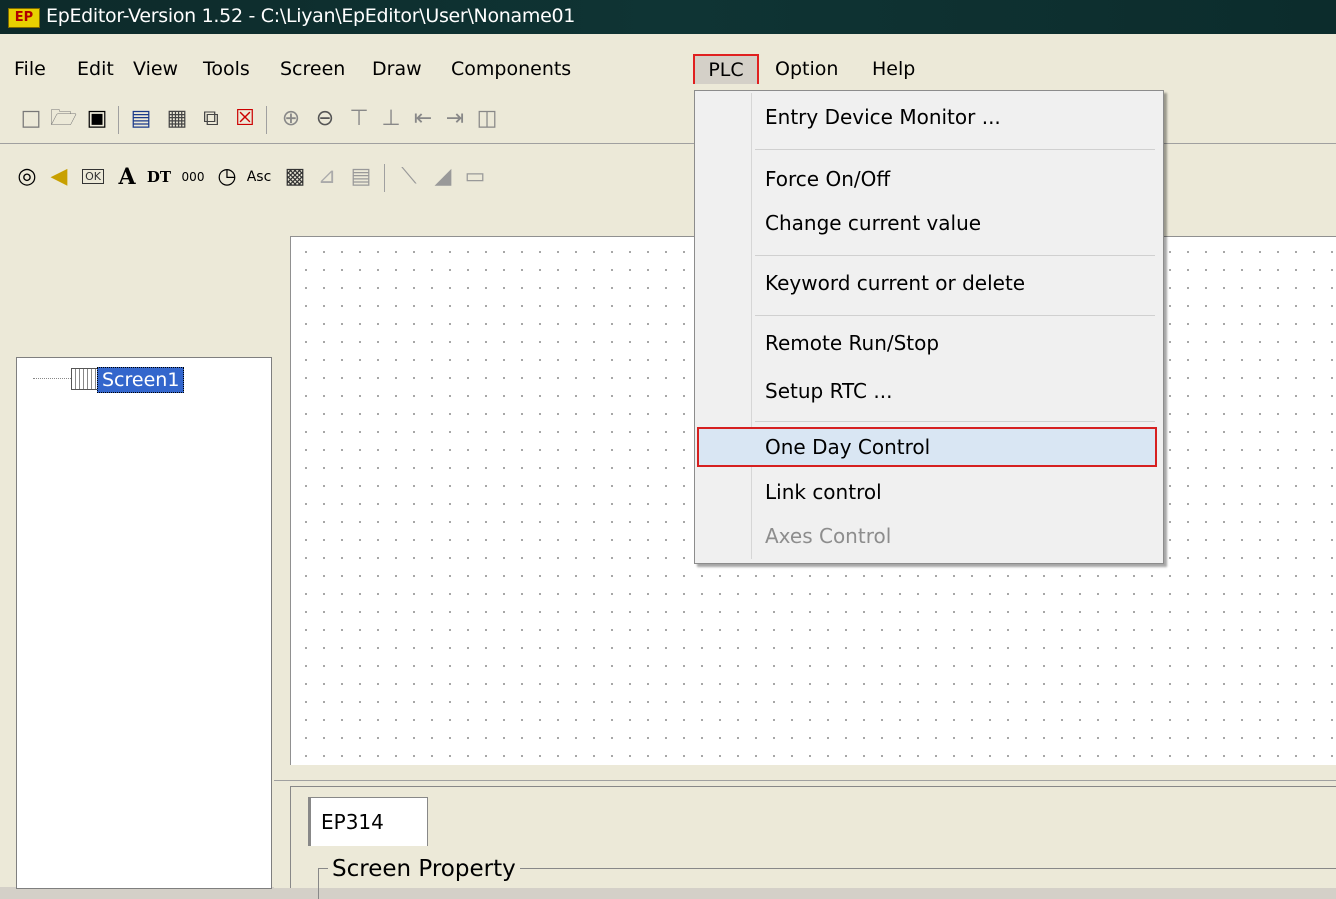 This screenshot has width=1336, height=899. I want to click on align-bottom-icon: ⊥, so click(391, 119).